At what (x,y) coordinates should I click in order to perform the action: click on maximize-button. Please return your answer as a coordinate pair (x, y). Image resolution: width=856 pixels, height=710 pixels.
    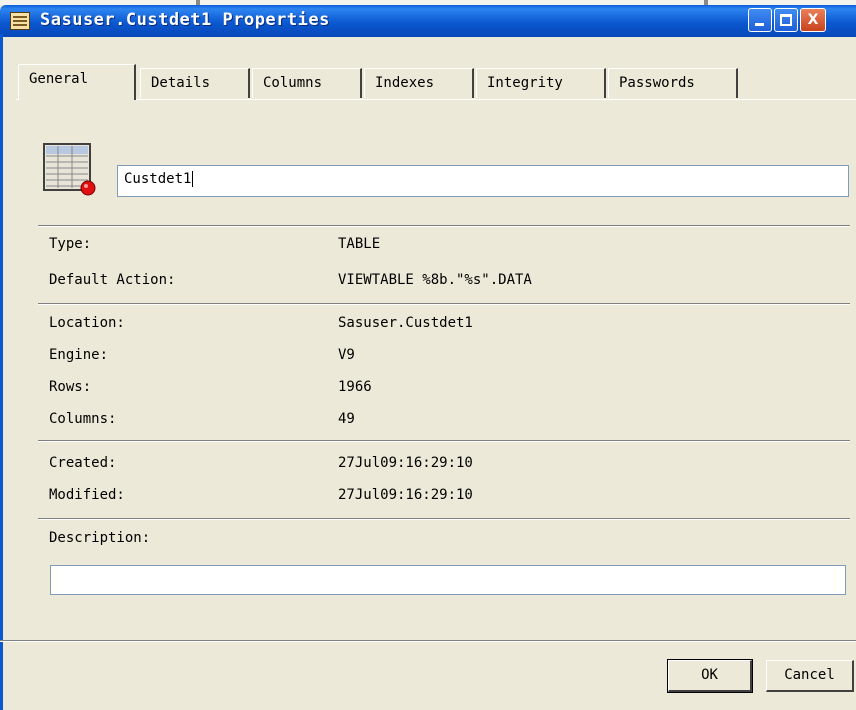
    Looking at the image, I should click on (786, 20).